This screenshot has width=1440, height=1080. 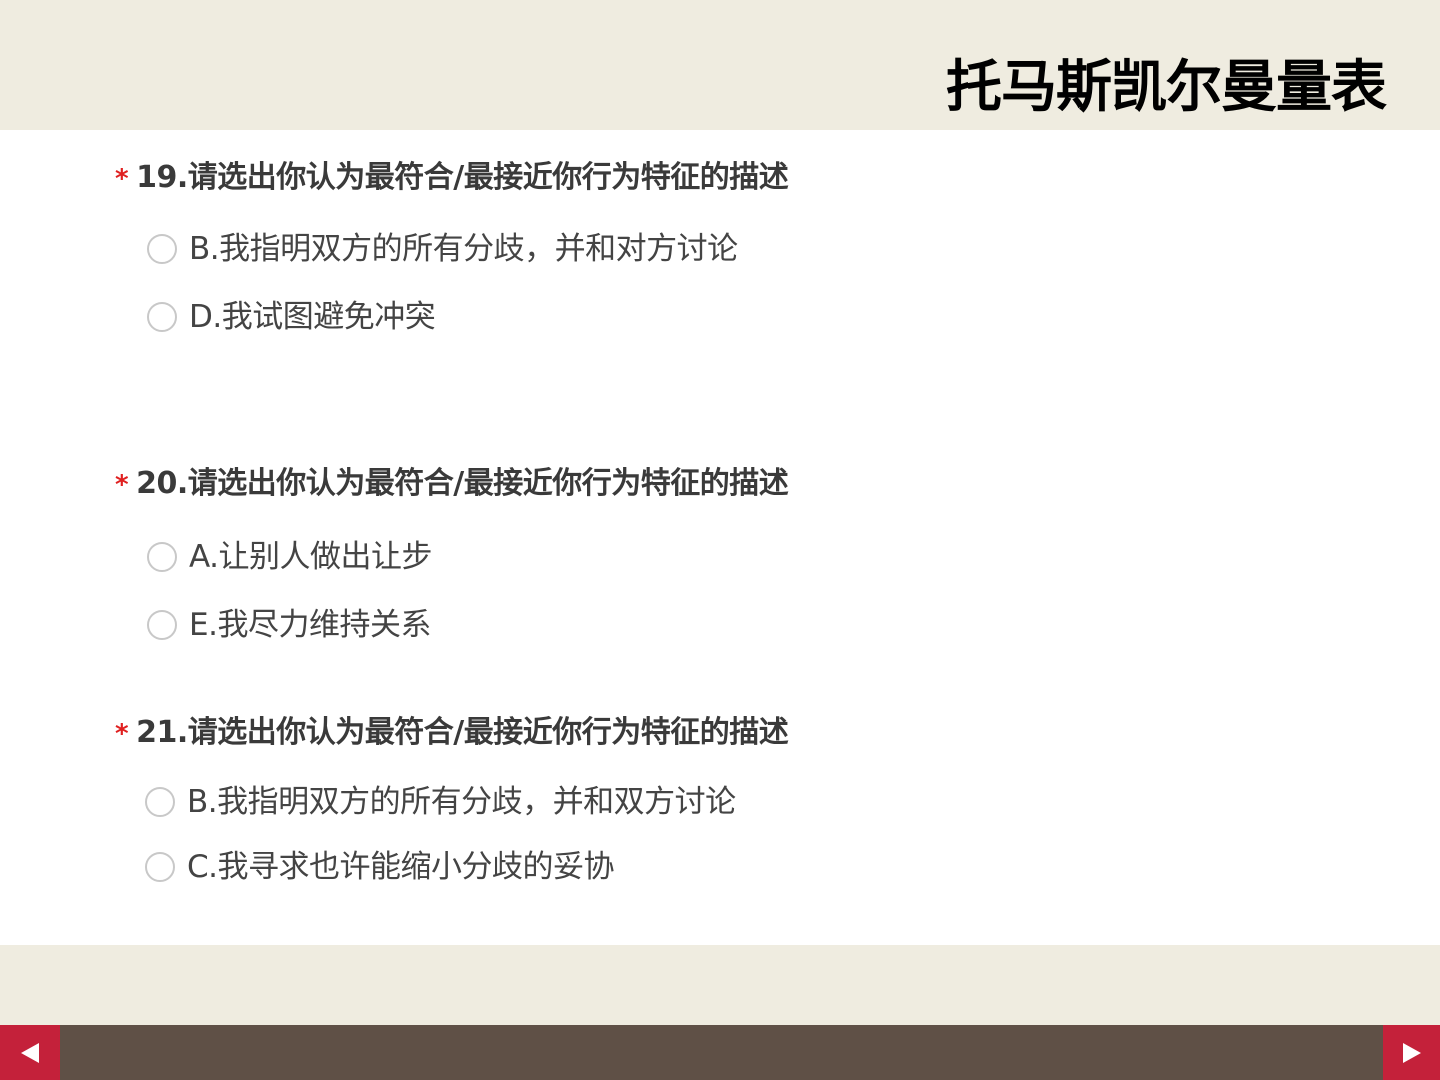 I want to click on triangle-left-icon, so click(x=30, y=1052).